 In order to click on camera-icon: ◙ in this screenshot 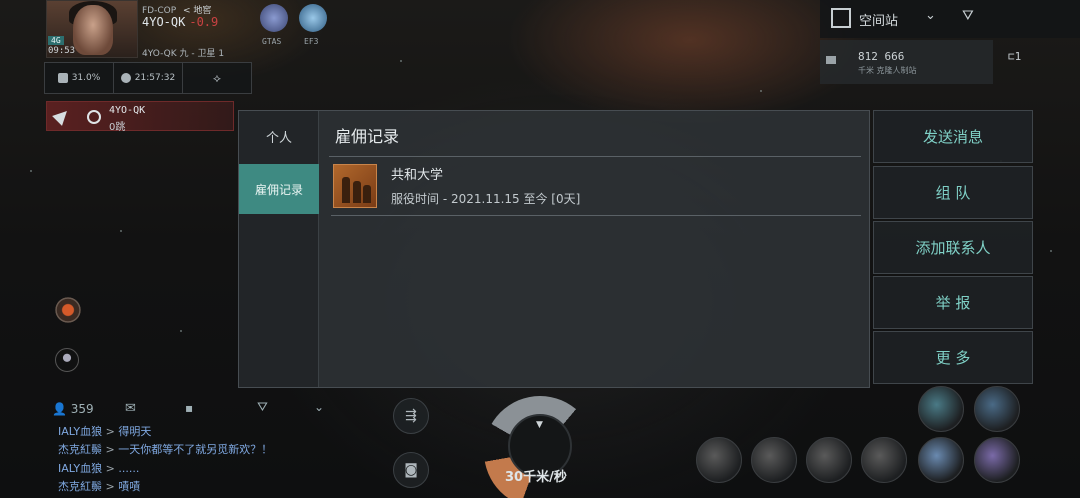, I will do `click(411, 470)`.